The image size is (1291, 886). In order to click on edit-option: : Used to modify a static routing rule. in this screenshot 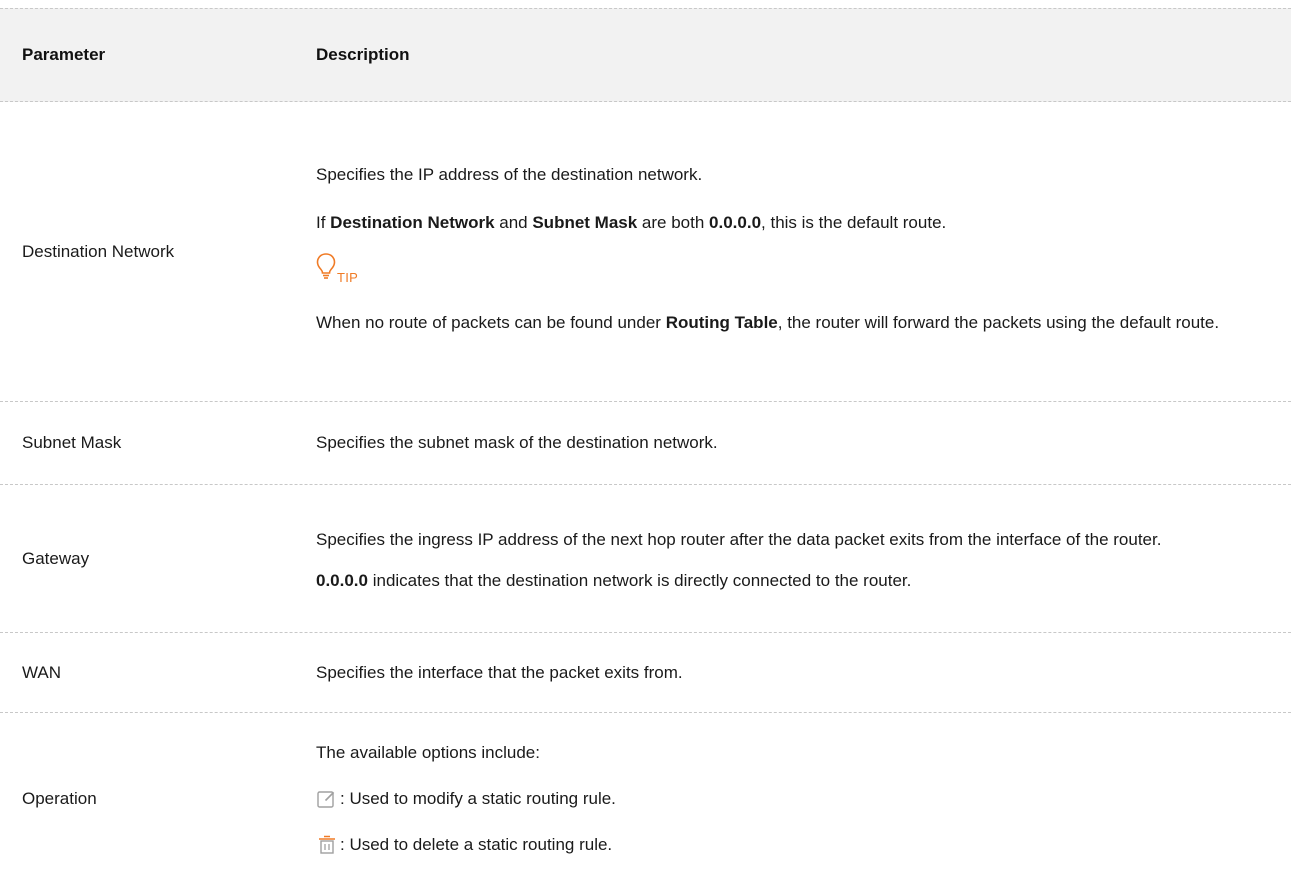, I will do `click(793, 799)`.